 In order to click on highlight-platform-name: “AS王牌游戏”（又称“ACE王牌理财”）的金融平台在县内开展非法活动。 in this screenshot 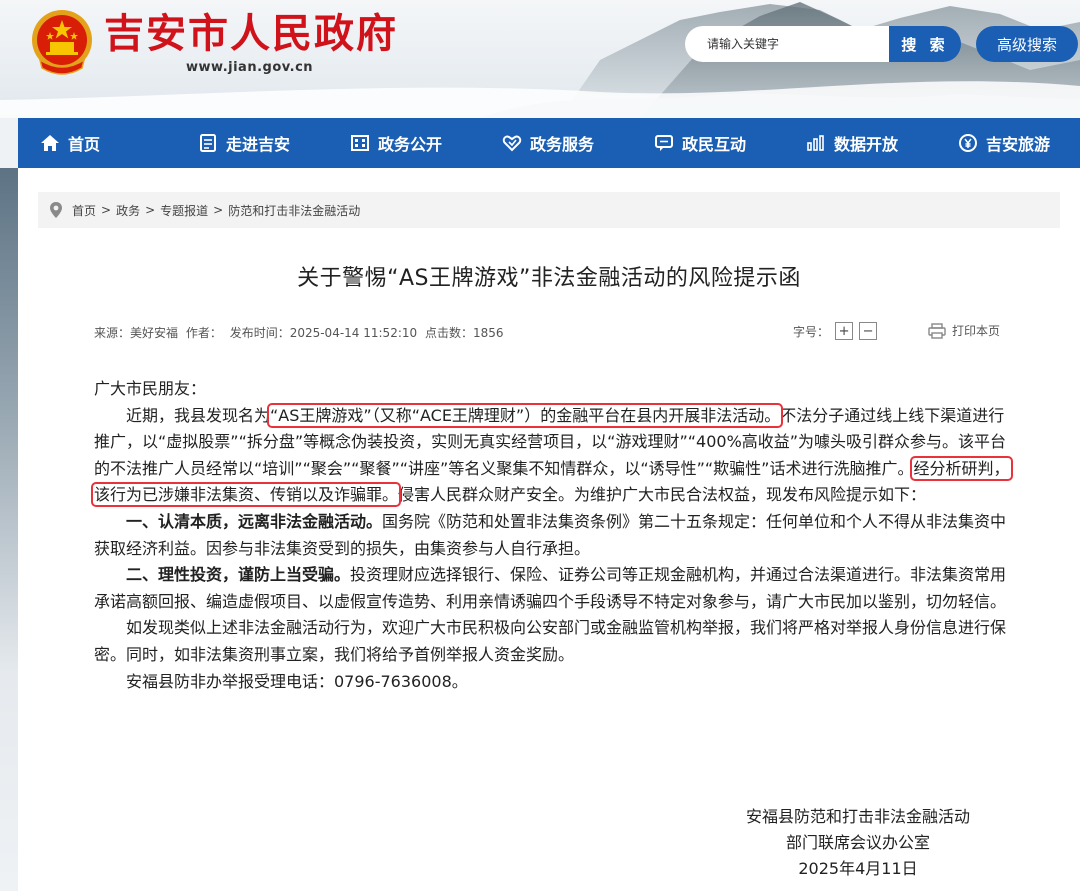, I will do `click(525, 415)`.